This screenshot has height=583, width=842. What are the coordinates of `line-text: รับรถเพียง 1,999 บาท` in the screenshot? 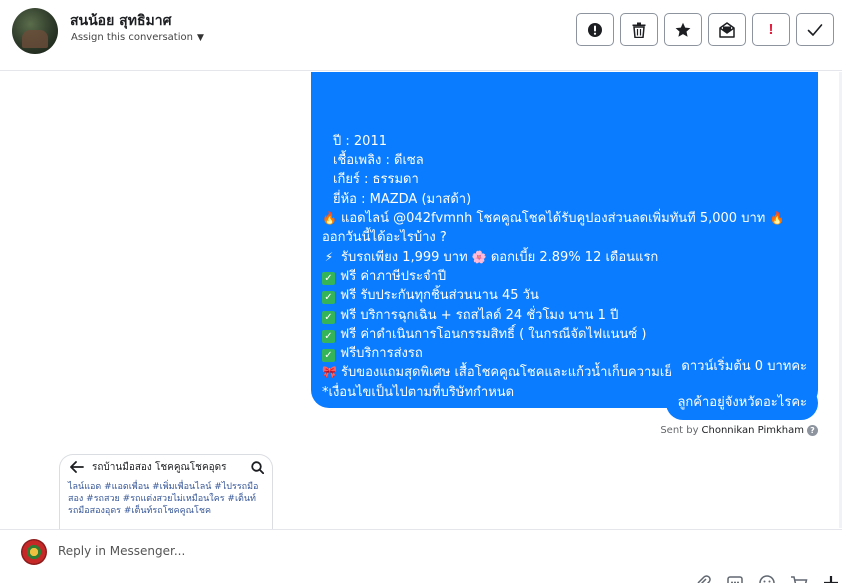 It's located at (404, 257).